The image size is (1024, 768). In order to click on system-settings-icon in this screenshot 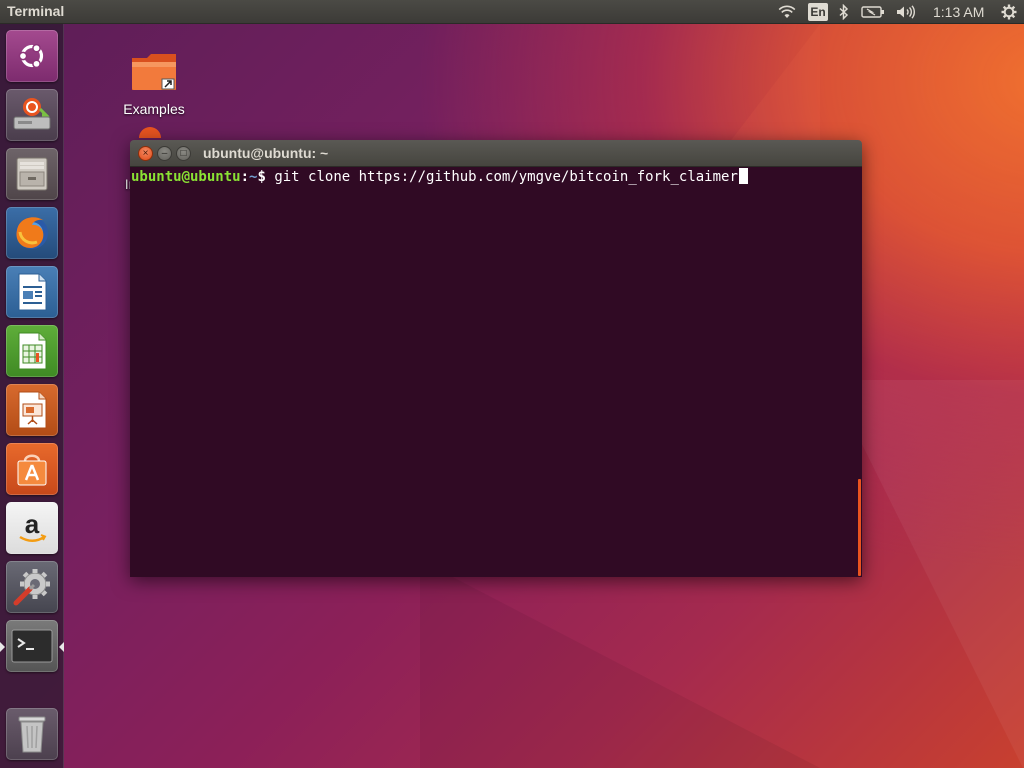, I will do `click(32, 587)`.